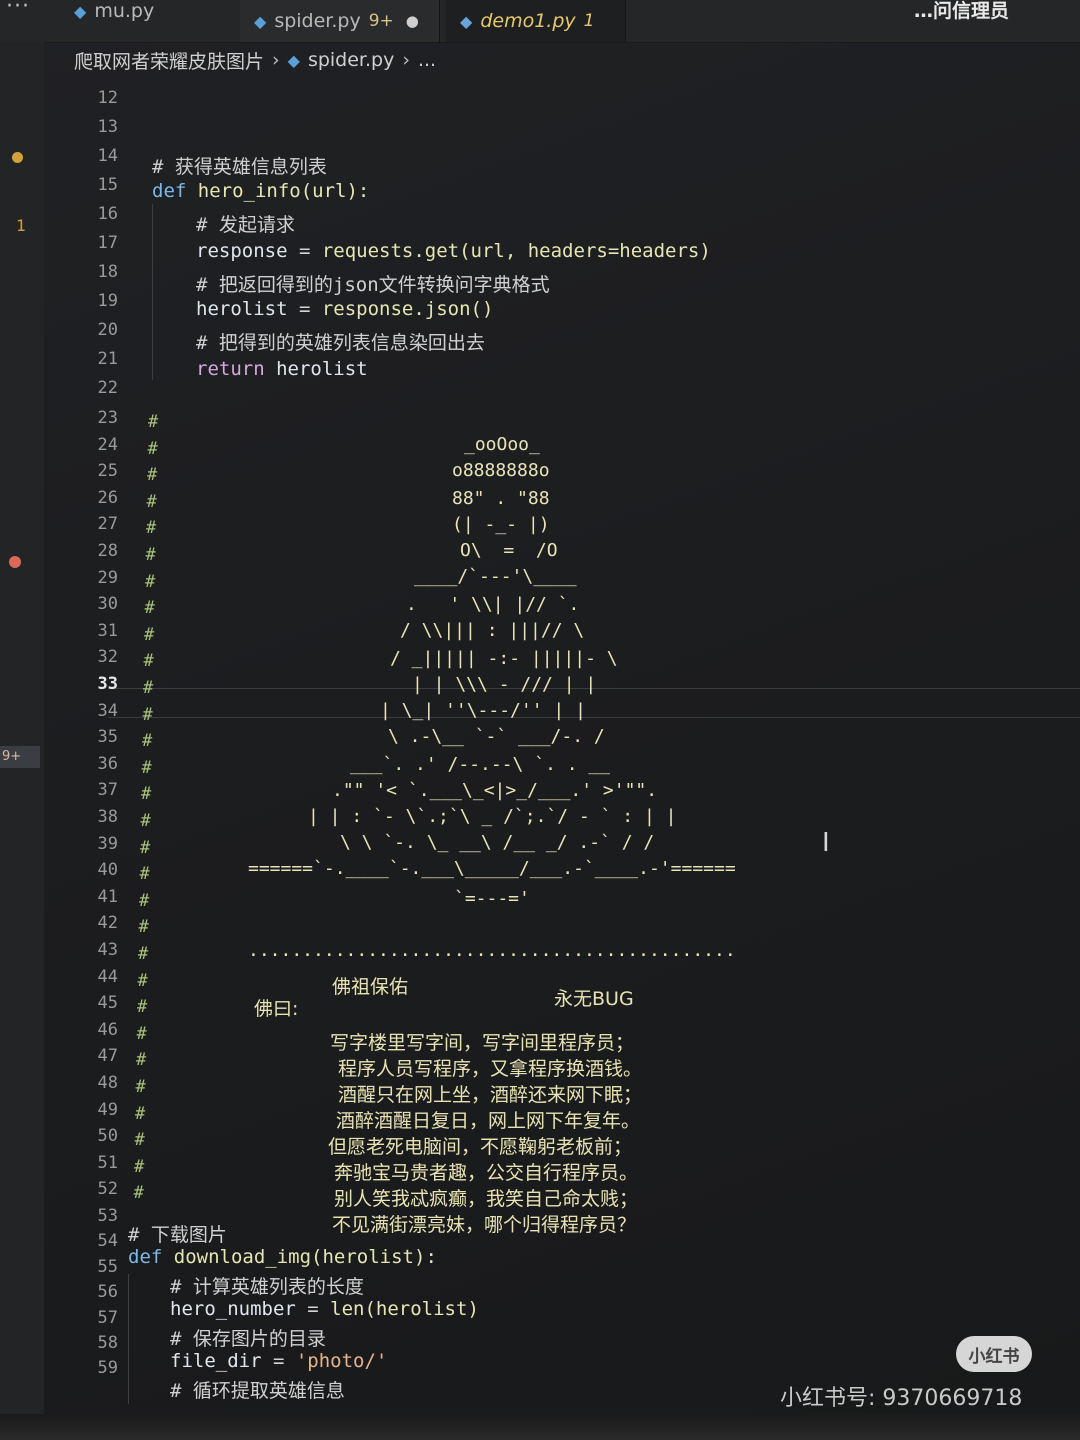  I want to click on function-def-line: def hero_info(url):, so click(260, 191).